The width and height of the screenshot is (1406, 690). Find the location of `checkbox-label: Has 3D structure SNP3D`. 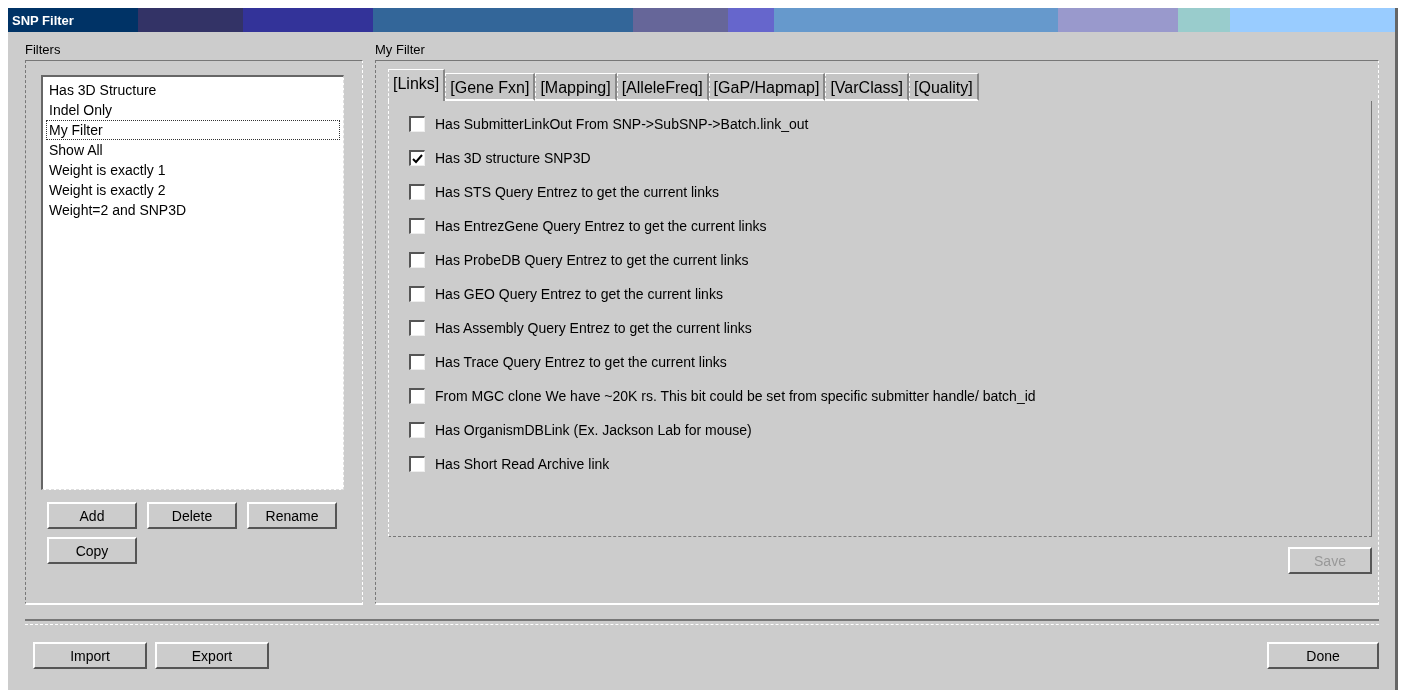

checkbox-label: Has 3D structure SNP3D is located at coordinates (513, 158).